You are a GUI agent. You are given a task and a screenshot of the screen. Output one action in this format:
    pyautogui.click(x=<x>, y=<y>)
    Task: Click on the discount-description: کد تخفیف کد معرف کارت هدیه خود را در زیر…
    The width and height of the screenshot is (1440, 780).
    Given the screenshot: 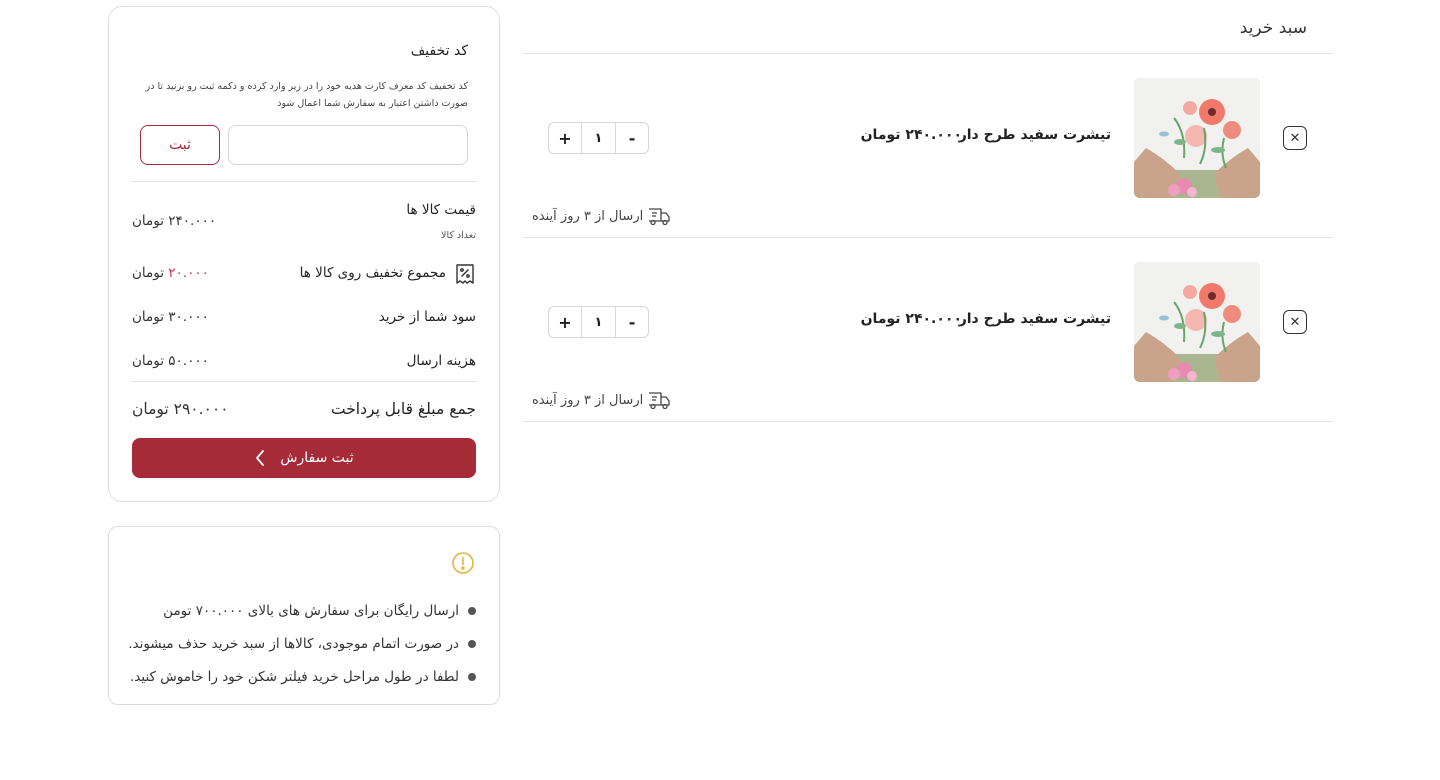 What is the action you would take?
    pyautogui.click(x=306, y=95)
    